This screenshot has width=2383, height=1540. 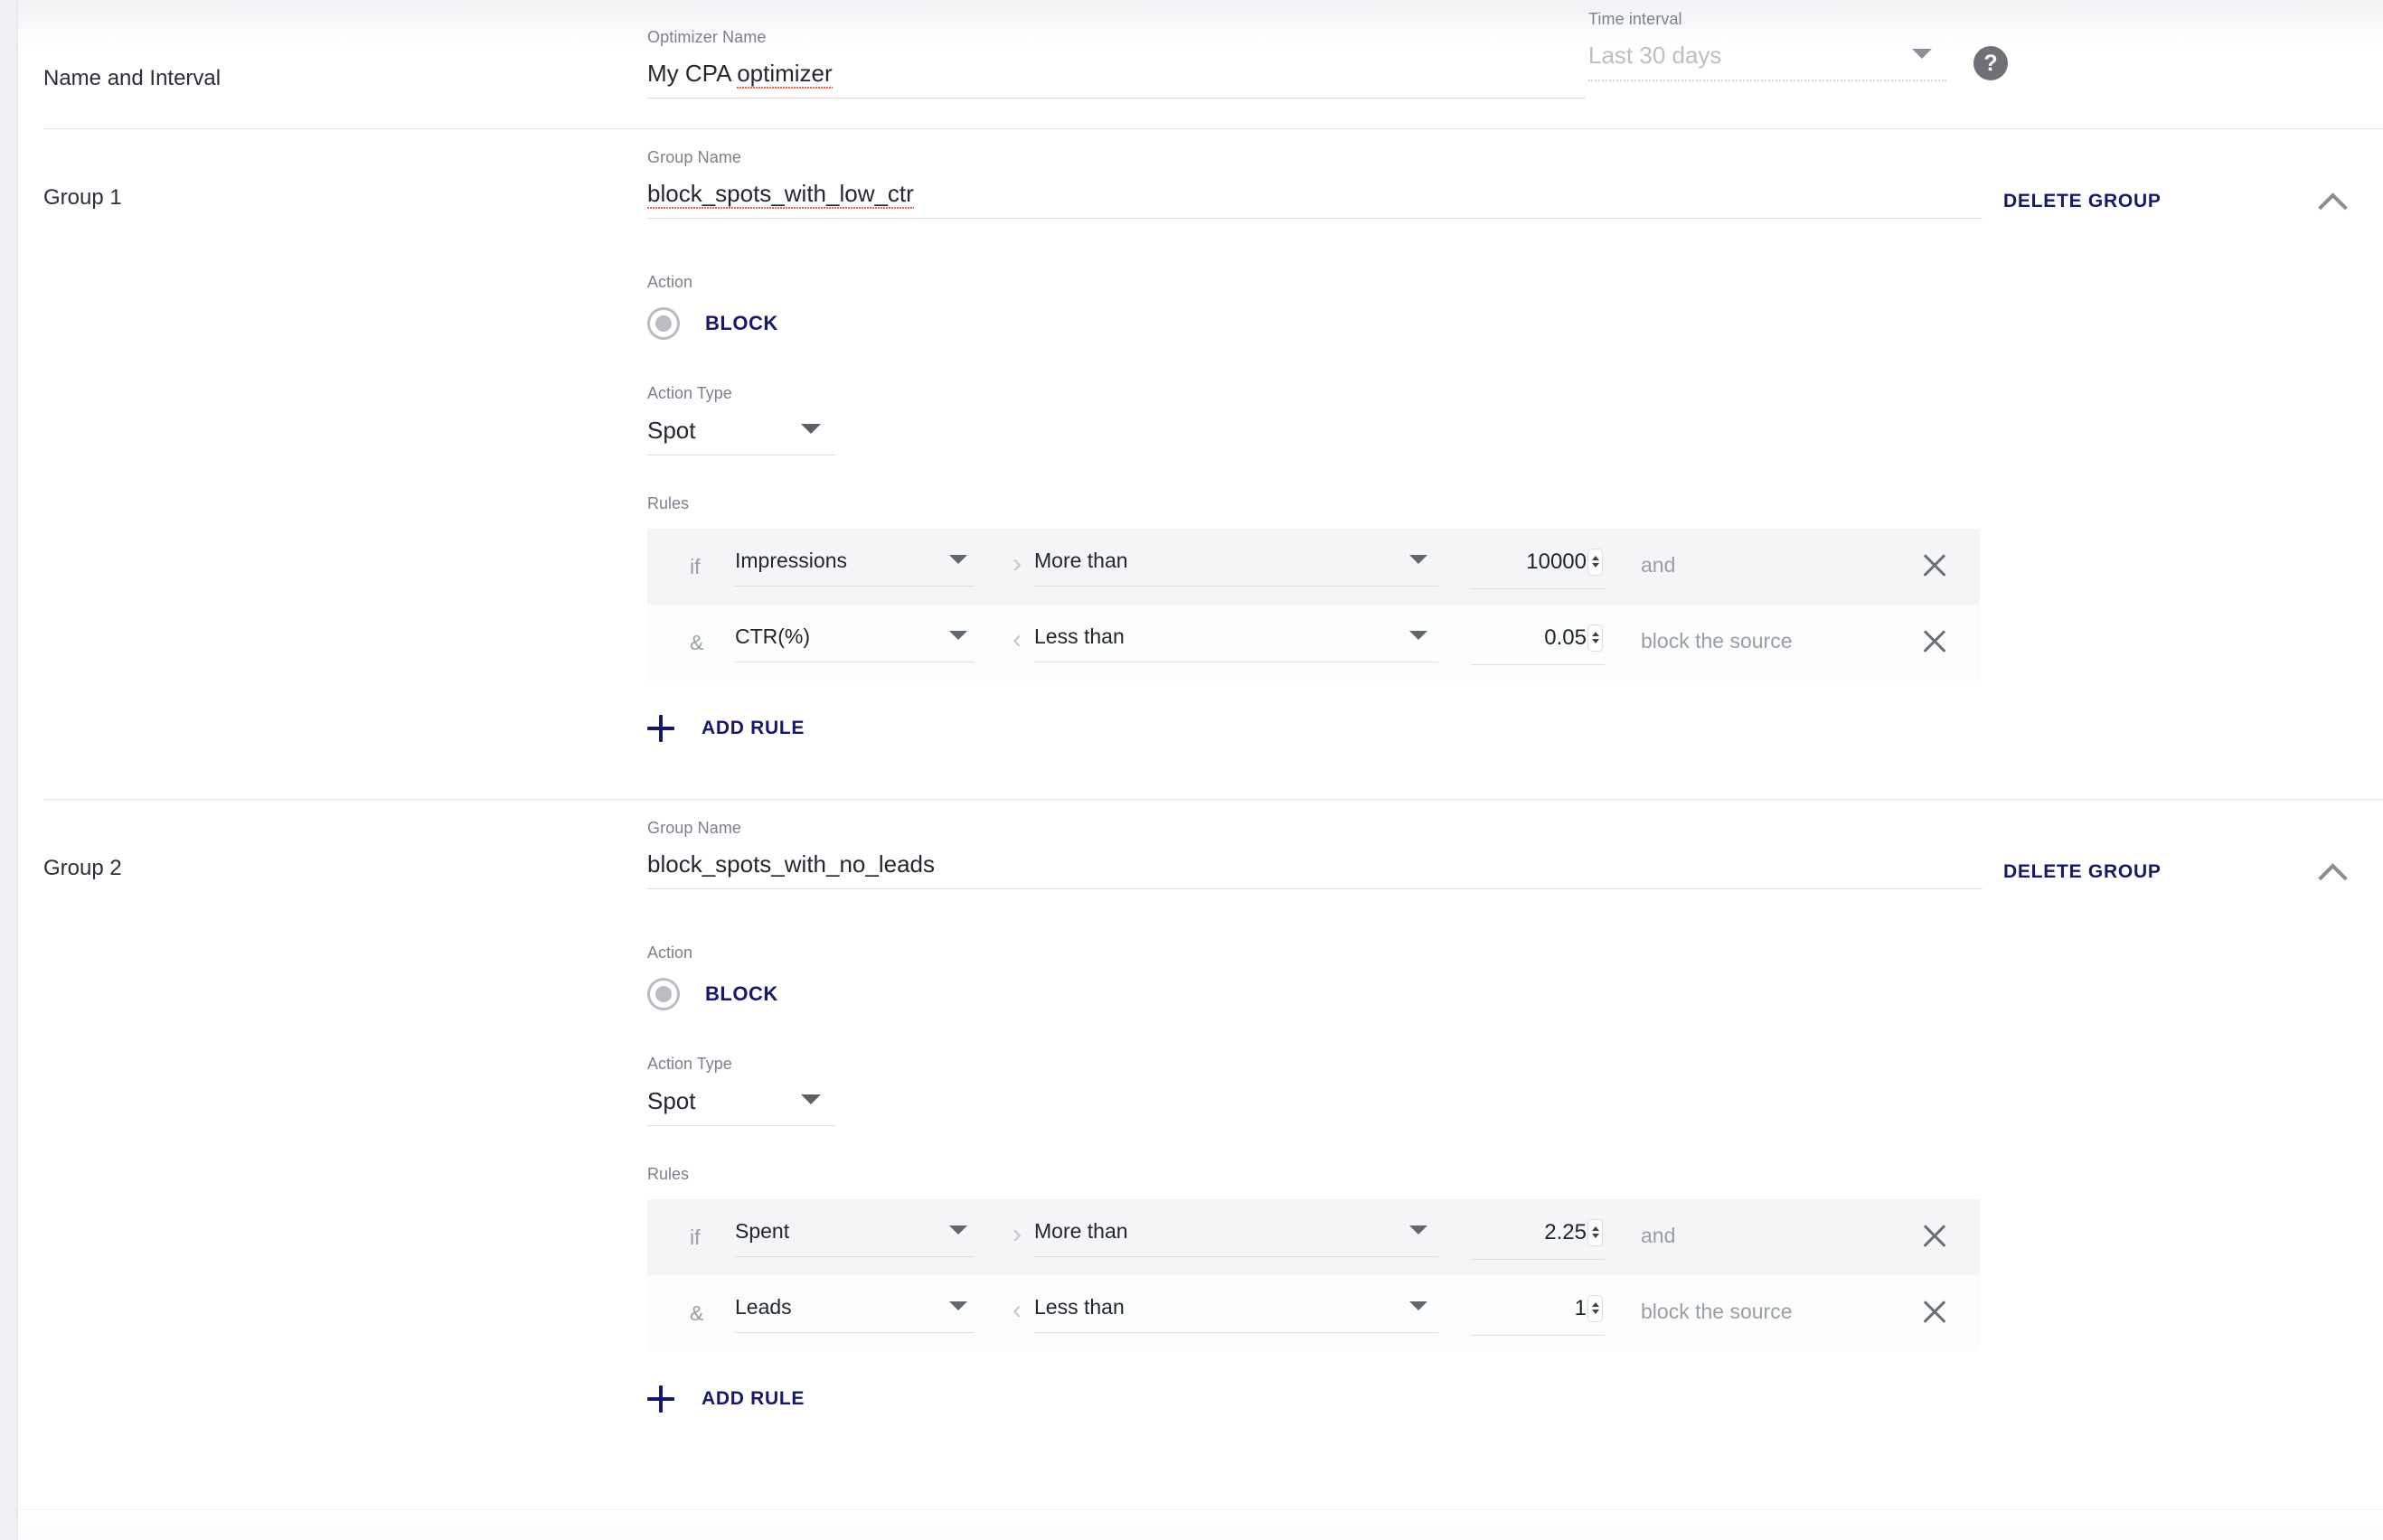 I want to click on rule-value-input: 0.05, so click(x=1538, y=643).